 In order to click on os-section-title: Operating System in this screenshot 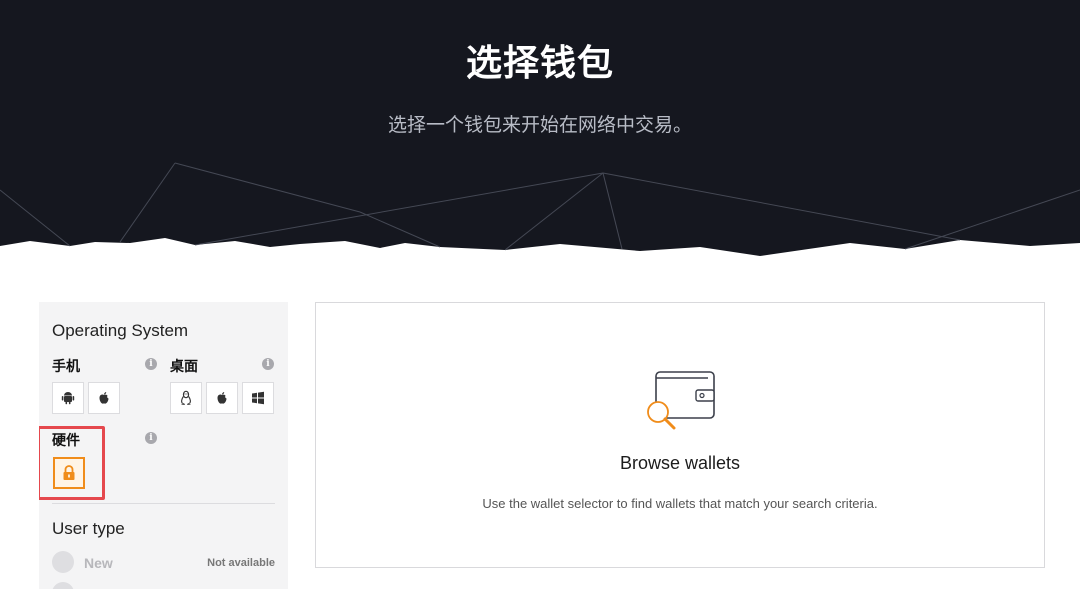, I will do `click(120, 330)`.